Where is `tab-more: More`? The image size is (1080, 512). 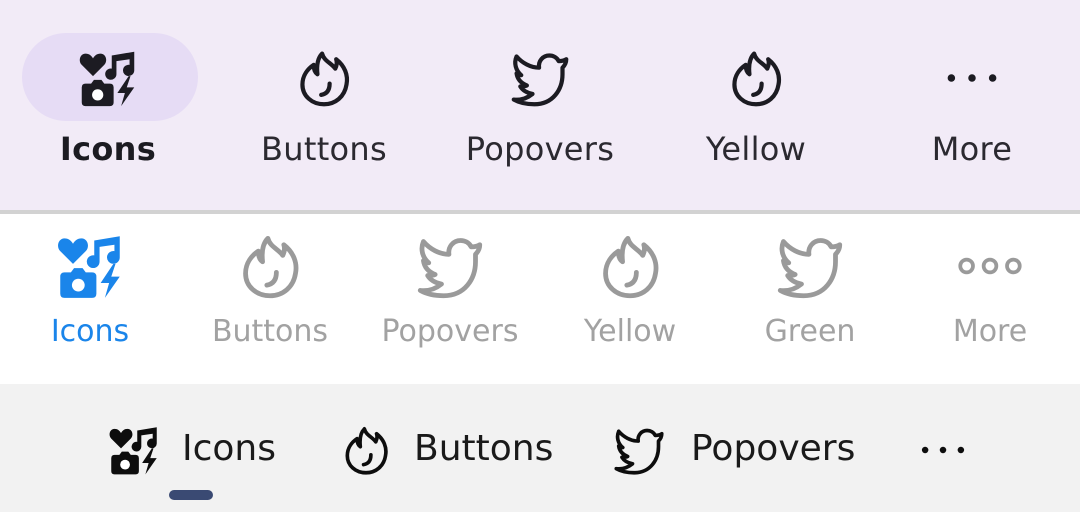 tab-more: More is located at coordinates (990, 299).